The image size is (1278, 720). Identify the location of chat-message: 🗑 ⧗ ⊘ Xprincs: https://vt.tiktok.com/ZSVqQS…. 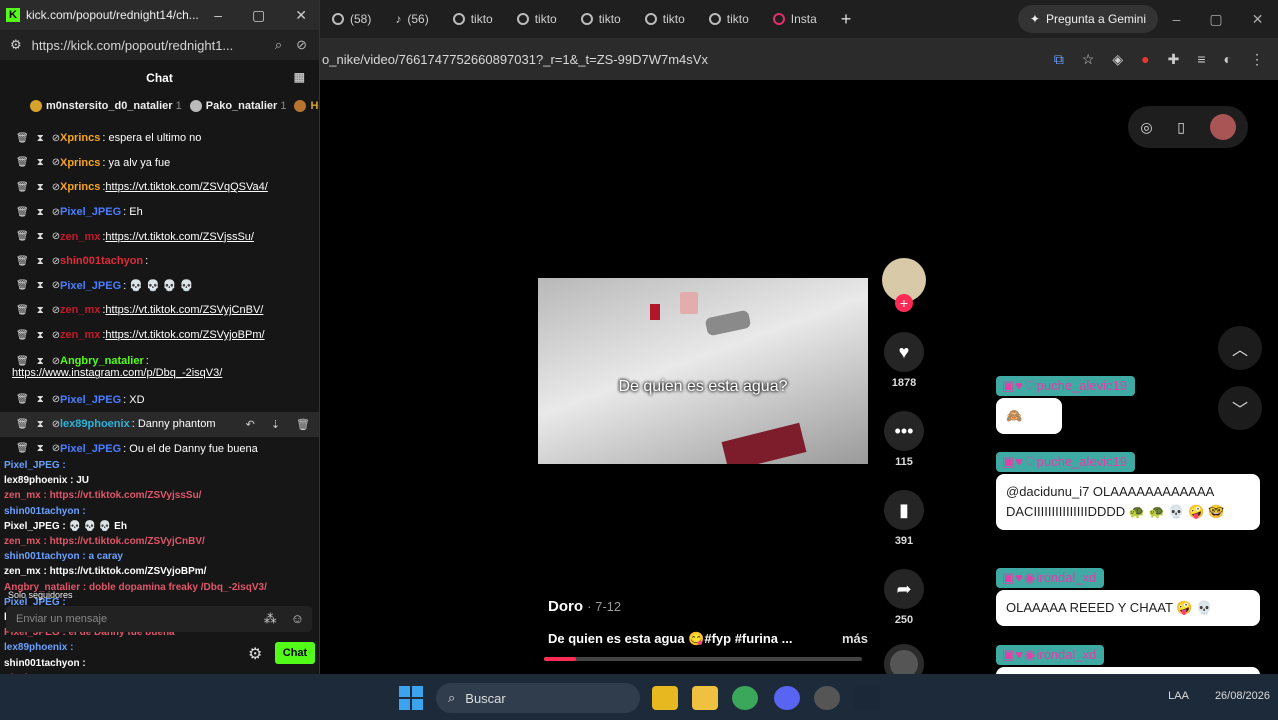
(159, 187).